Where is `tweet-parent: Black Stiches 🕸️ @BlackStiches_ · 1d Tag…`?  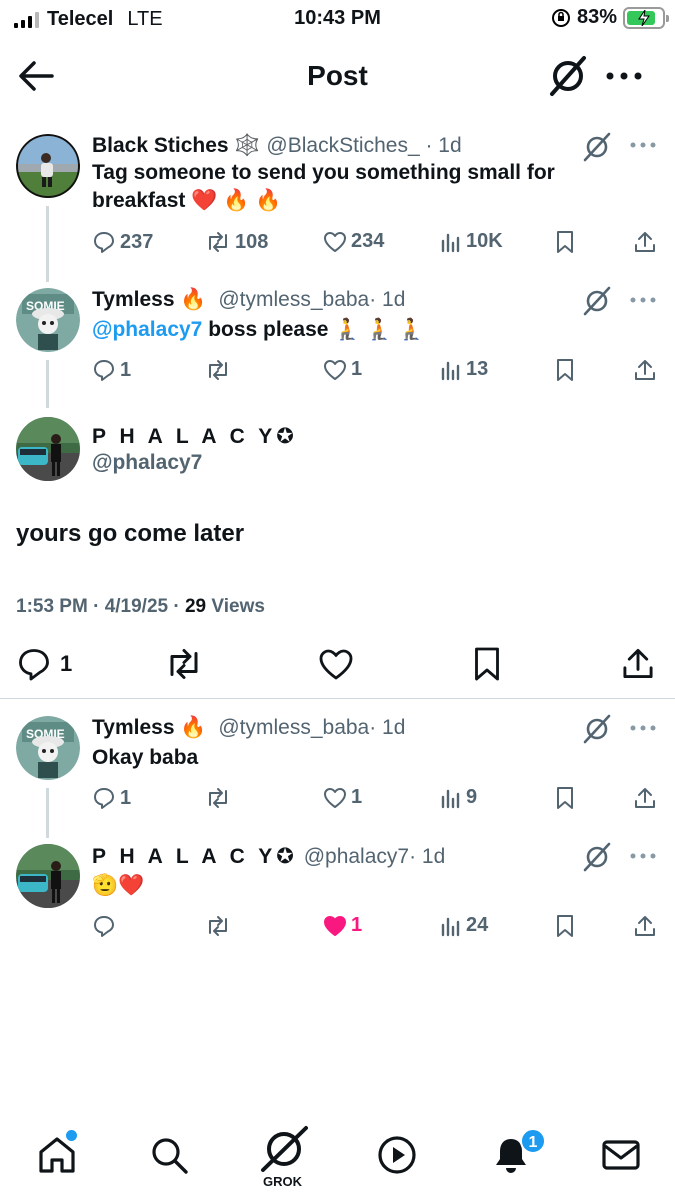
tweet-parent: Black Stiches 🕸️ @BlackStiches_ · 1d Tag… is located at coordinates (337, 208).